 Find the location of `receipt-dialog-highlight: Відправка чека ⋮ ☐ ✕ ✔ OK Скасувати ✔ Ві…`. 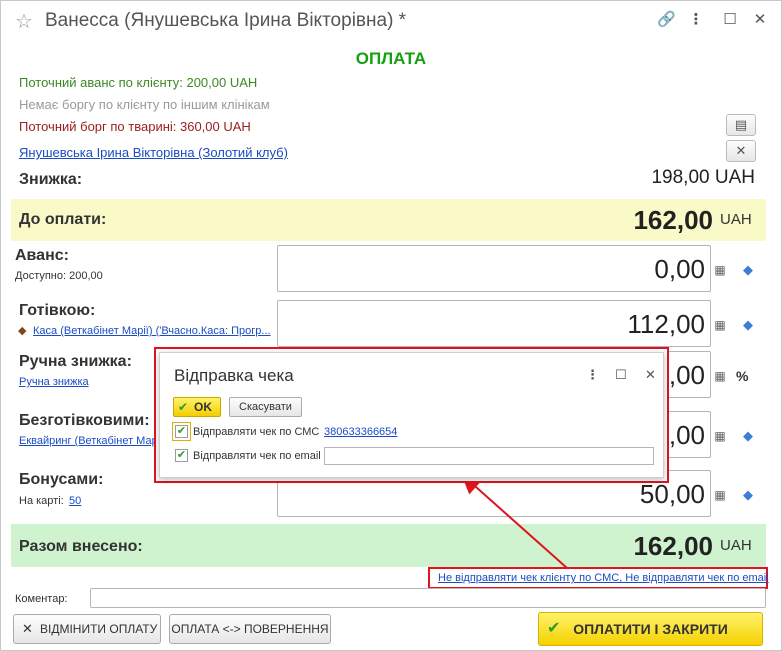

receipt-dialog-highlight: Відправка чека ⋮ ☐ ✕ ✔ OK Скасувати ✔ Ві… is located at coordinates (411, 415).